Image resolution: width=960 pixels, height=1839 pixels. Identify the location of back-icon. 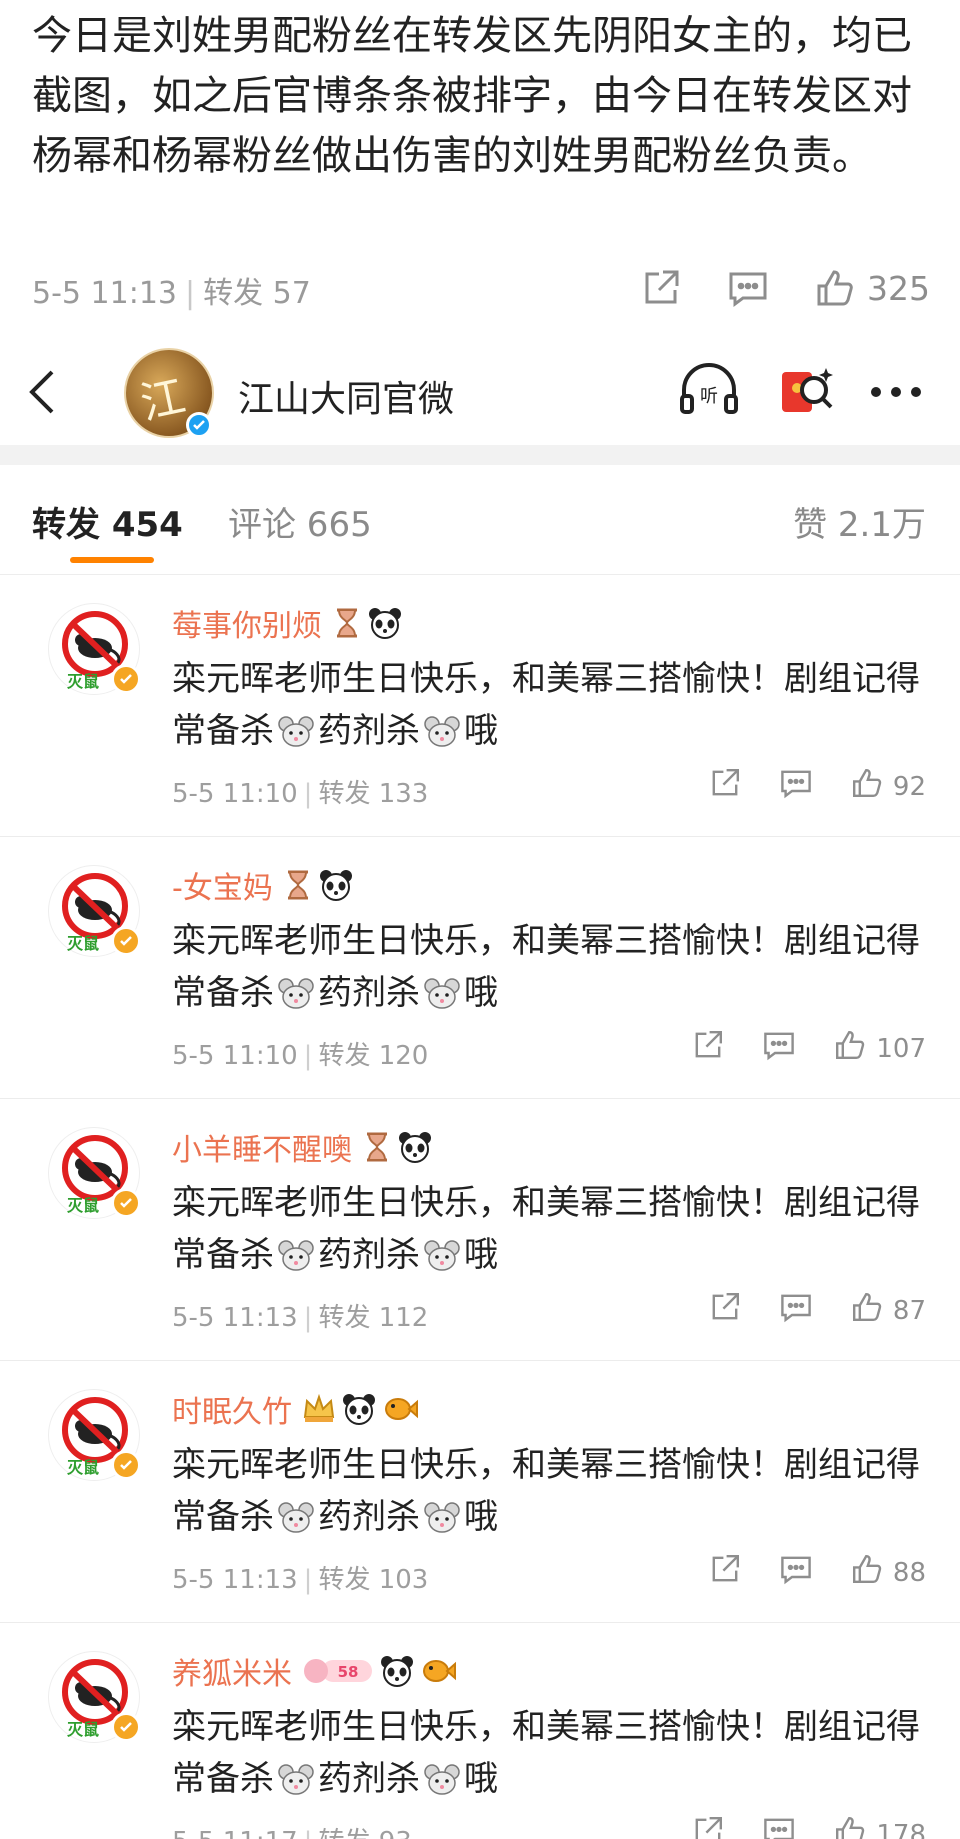
(43, 394).